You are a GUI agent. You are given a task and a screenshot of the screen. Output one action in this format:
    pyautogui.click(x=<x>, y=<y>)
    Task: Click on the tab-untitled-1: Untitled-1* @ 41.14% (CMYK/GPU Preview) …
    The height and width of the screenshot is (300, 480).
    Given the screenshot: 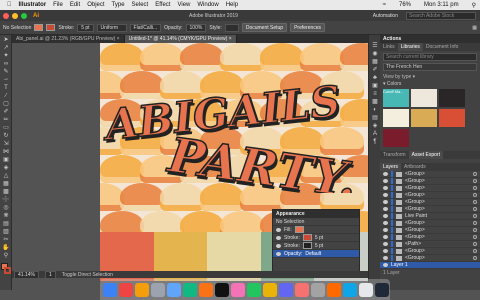 What is the action you would take?
    pyautogui.click(x=180, y=39)
    